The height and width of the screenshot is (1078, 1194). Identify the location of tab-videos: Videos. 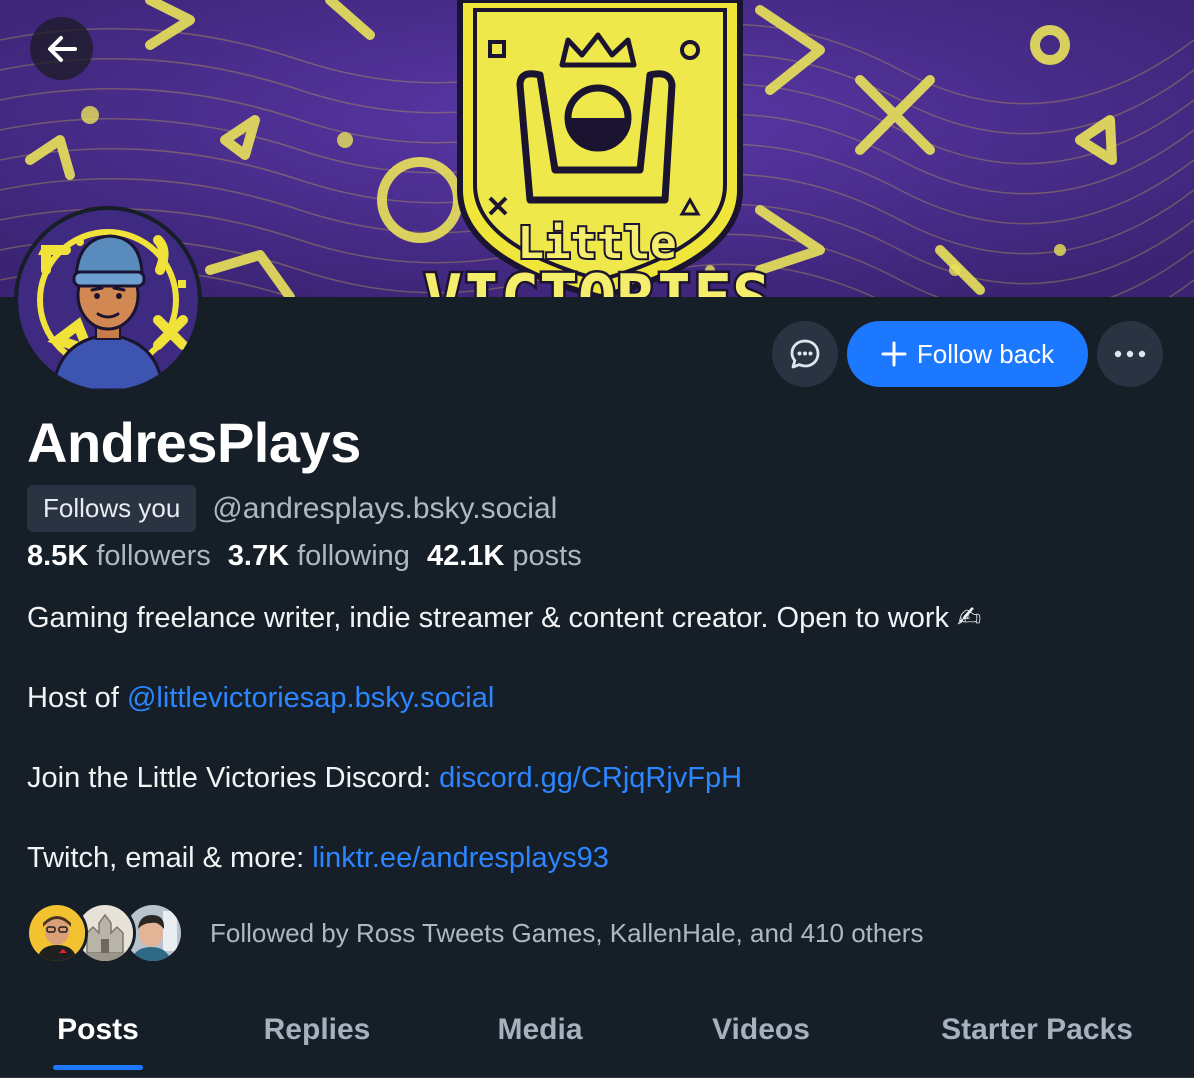
(761, 1030).